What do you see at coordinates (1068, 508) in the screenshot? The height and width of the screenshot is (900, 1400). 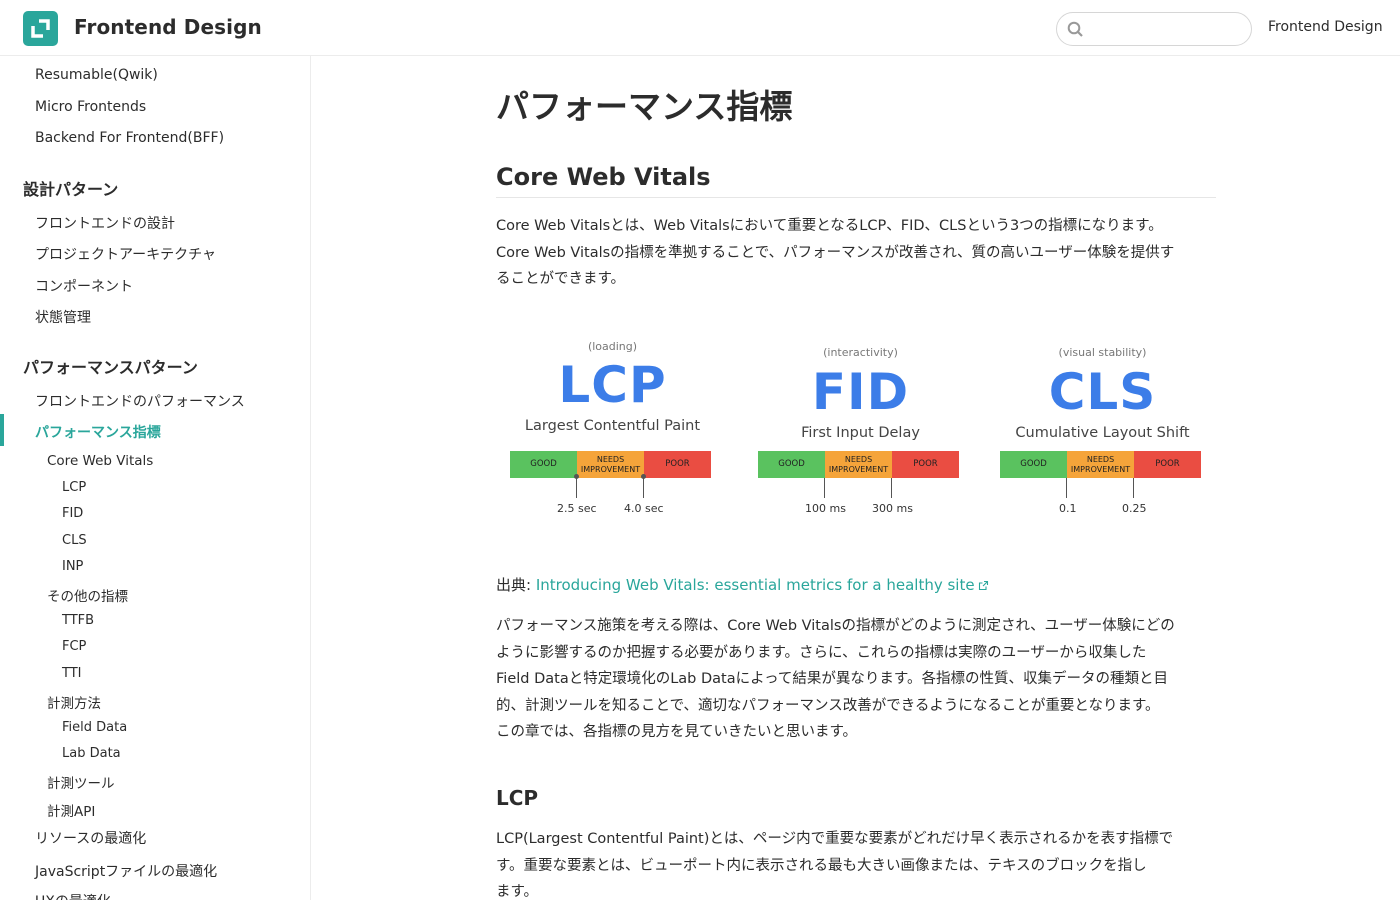 I see `threshold-label-good: 0.1` at bounding box center [1068, 508].